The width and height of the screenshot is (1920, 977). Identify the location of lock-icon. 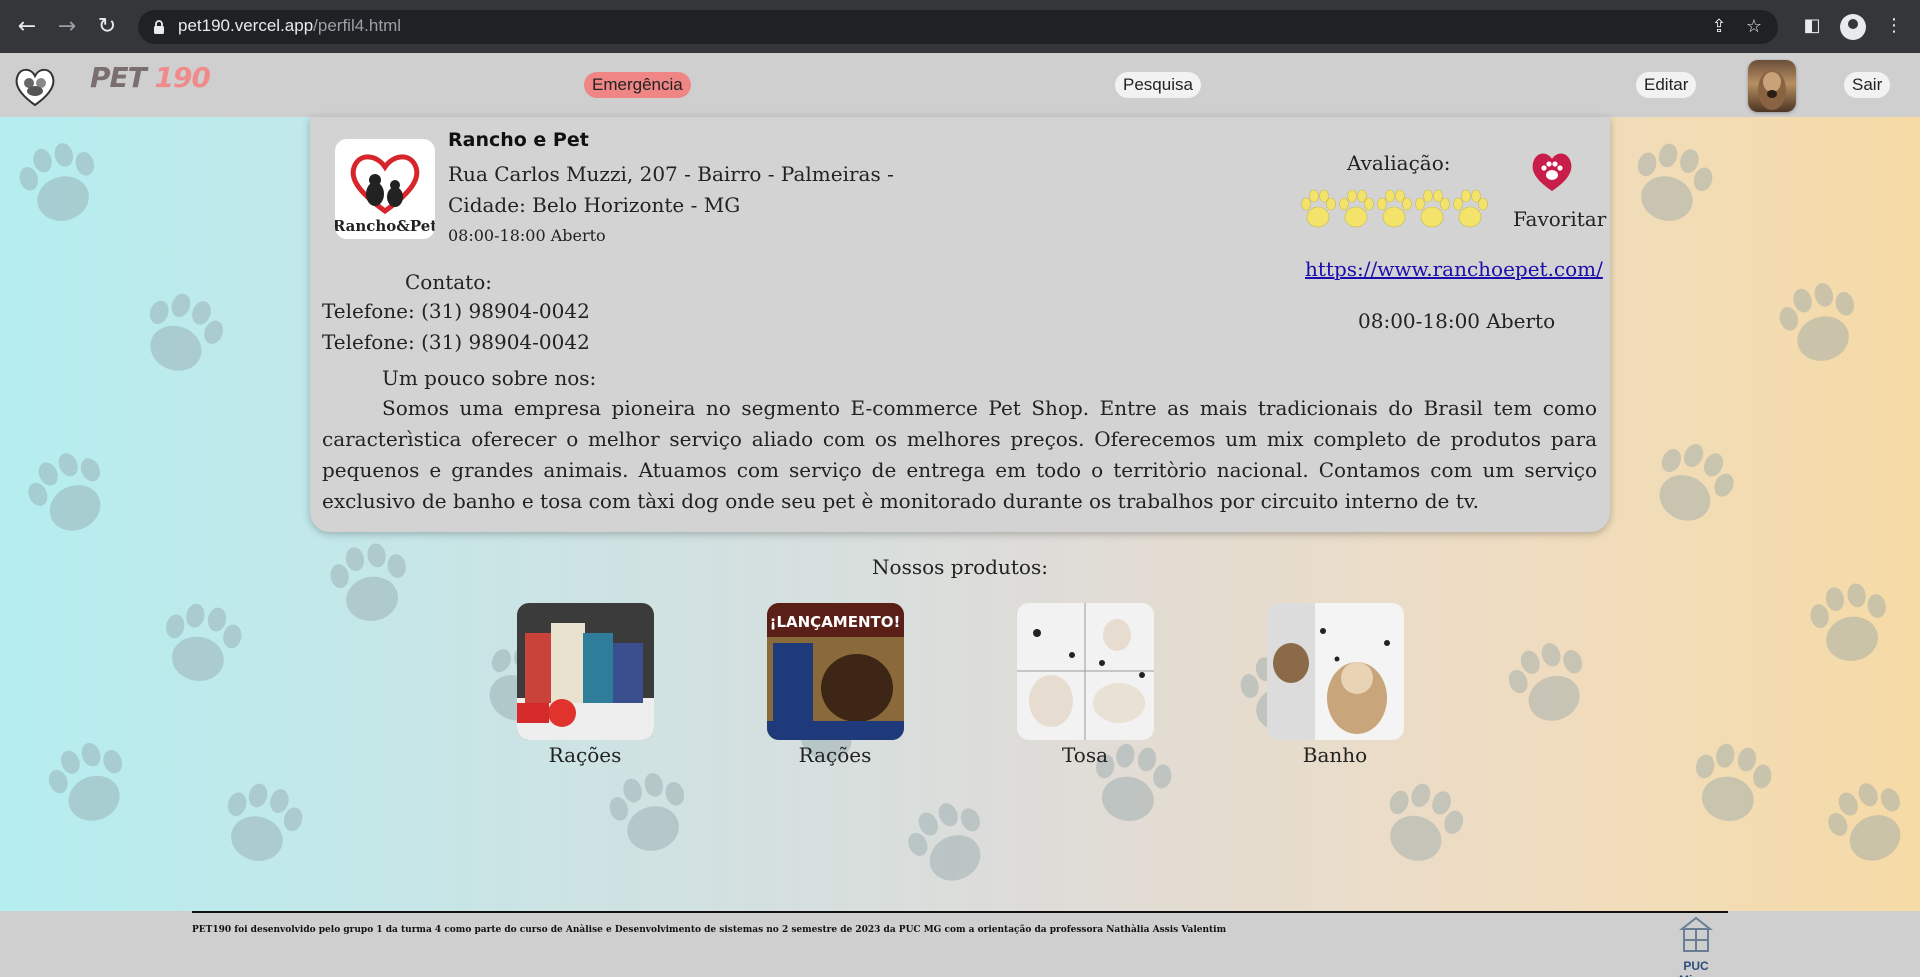
(159, 27).